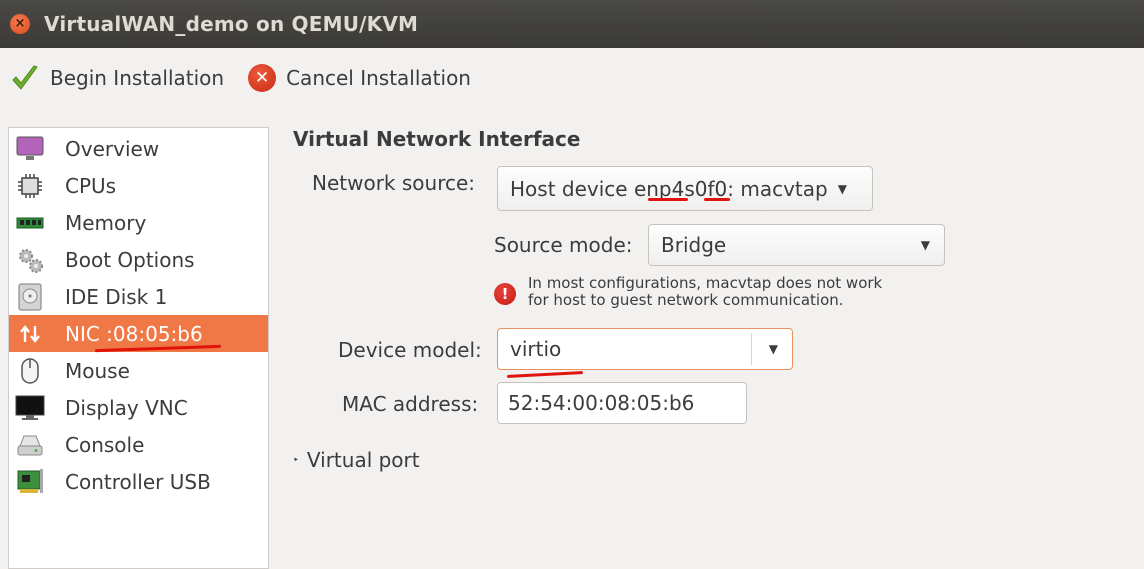 Image resolution: width=1144 pixels, height=569 pixels. I want to click on network-source-value: Host device enp4s0f0: macvtap, so click(669, 188).